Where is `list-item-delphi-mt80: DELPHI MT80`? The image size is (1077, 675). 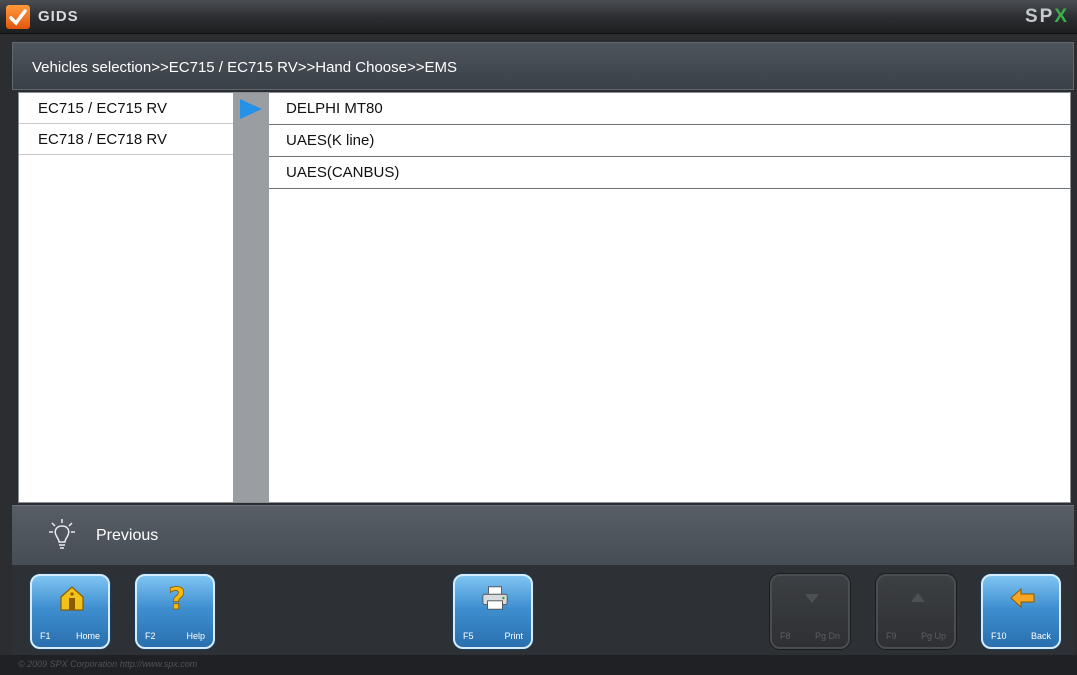
list-item-delphi-mt80: DELPHI MT80 is located at coordinates (669, 109).